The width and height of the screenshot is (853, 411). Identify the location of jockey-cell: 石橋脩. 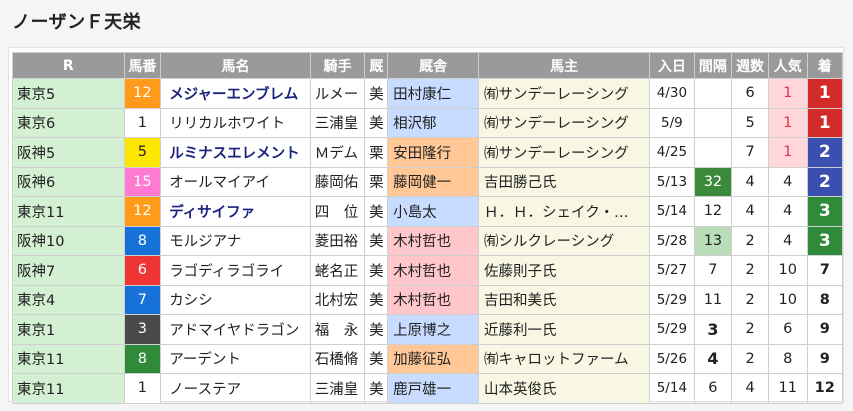
(337, 358).